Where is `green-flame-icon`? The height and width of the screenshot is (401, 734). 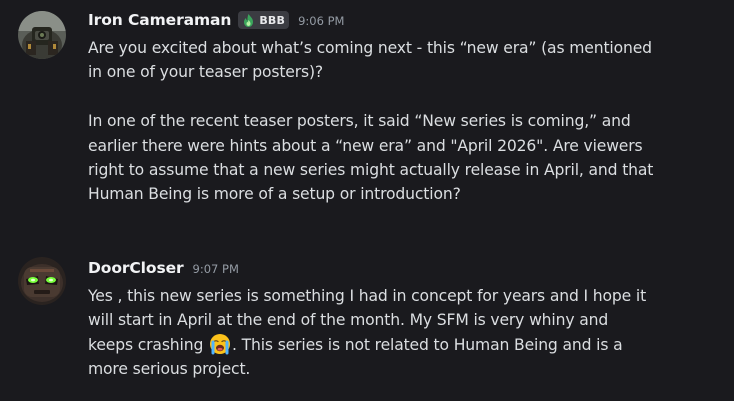 green-flame-icon is located at coordinates (248, 20).